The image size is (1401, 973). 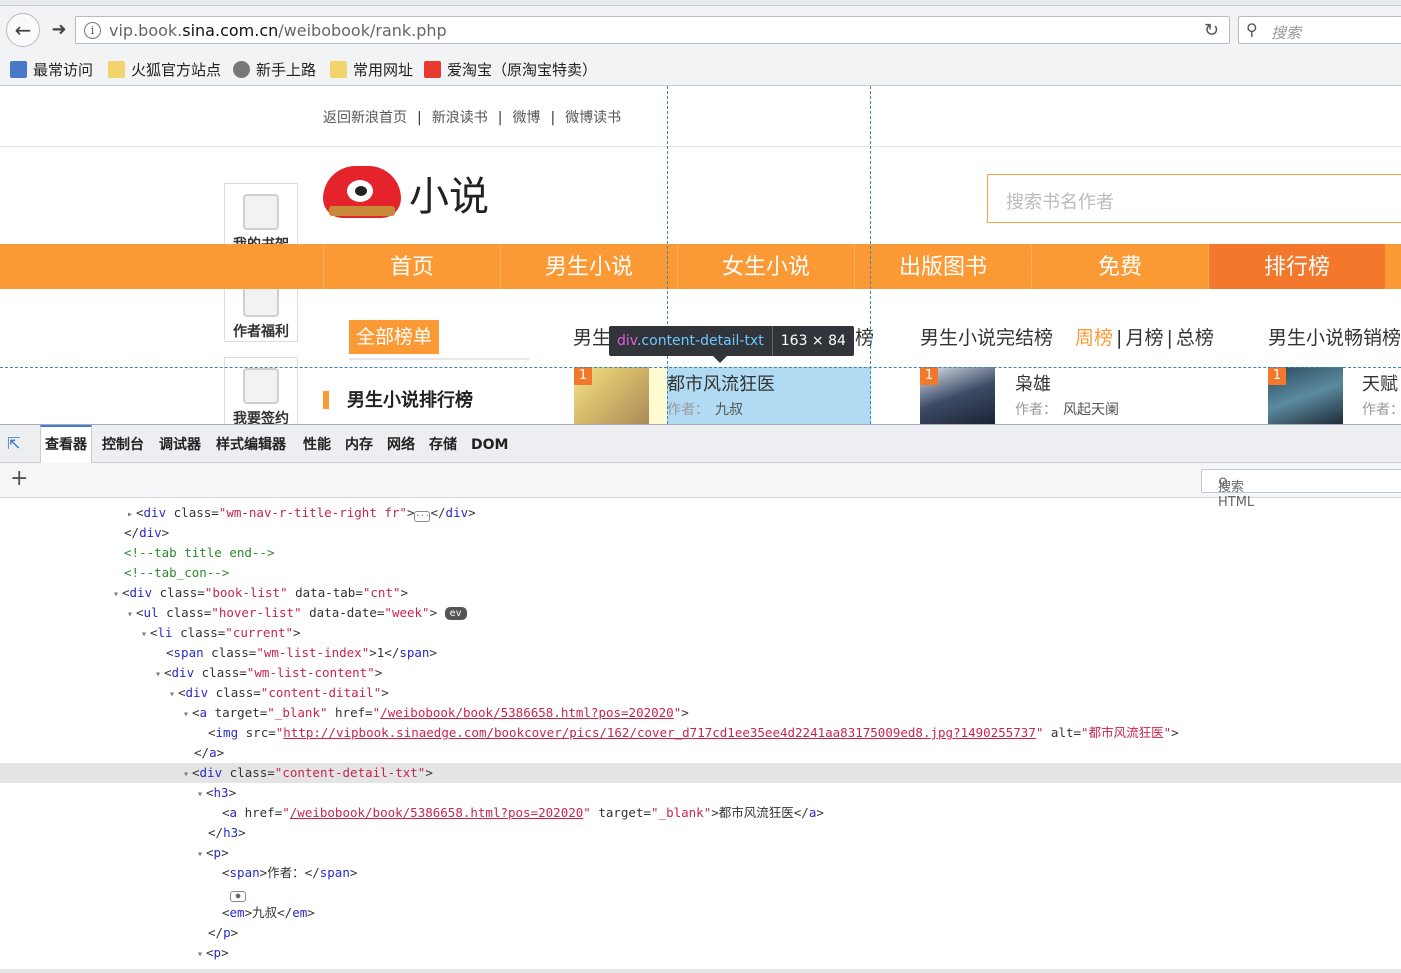 I want to click on bookmark-aitaobao: 爱淘宝（原淘宝特卖）, so click(x=510, y=69).